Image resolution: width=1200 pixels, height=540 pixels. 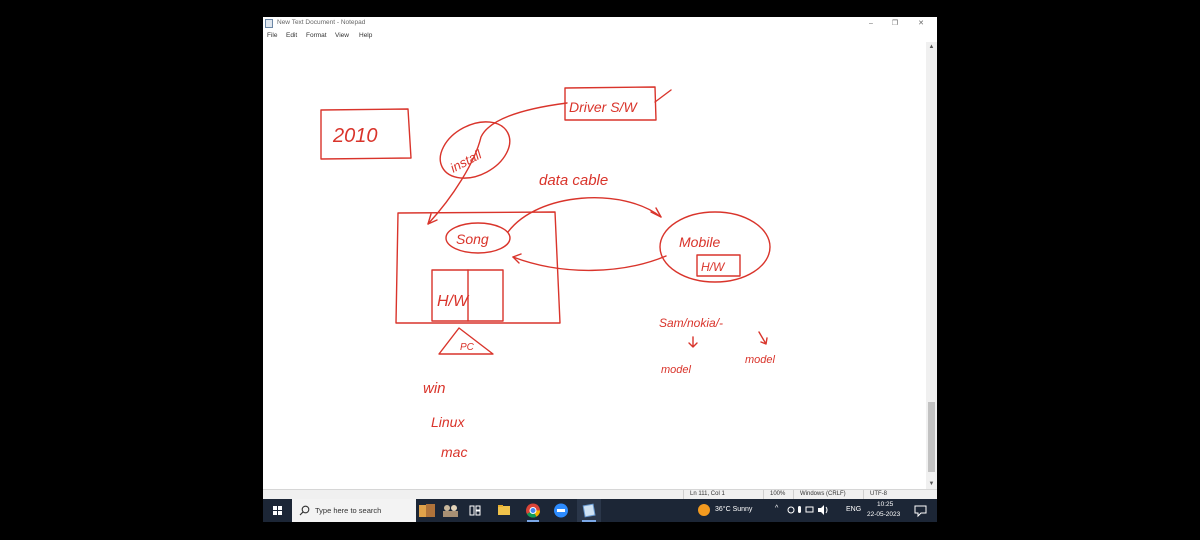 I want to click on search-placeholder: Type here to search, so click(x=348, y=510).